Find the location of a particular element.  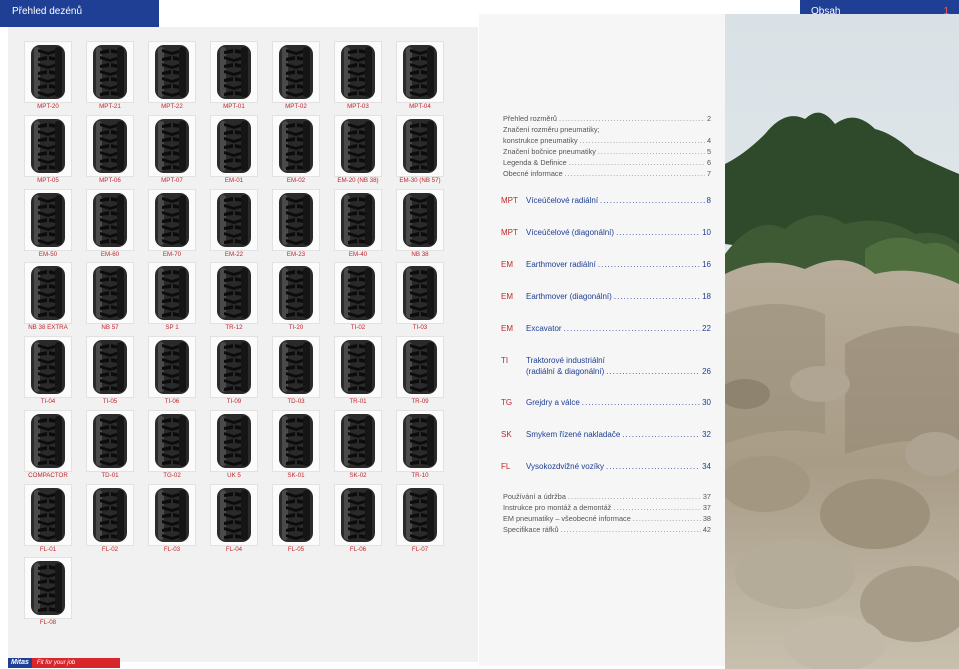

tire-label: FL-08 is located at coordinates (48, 622).